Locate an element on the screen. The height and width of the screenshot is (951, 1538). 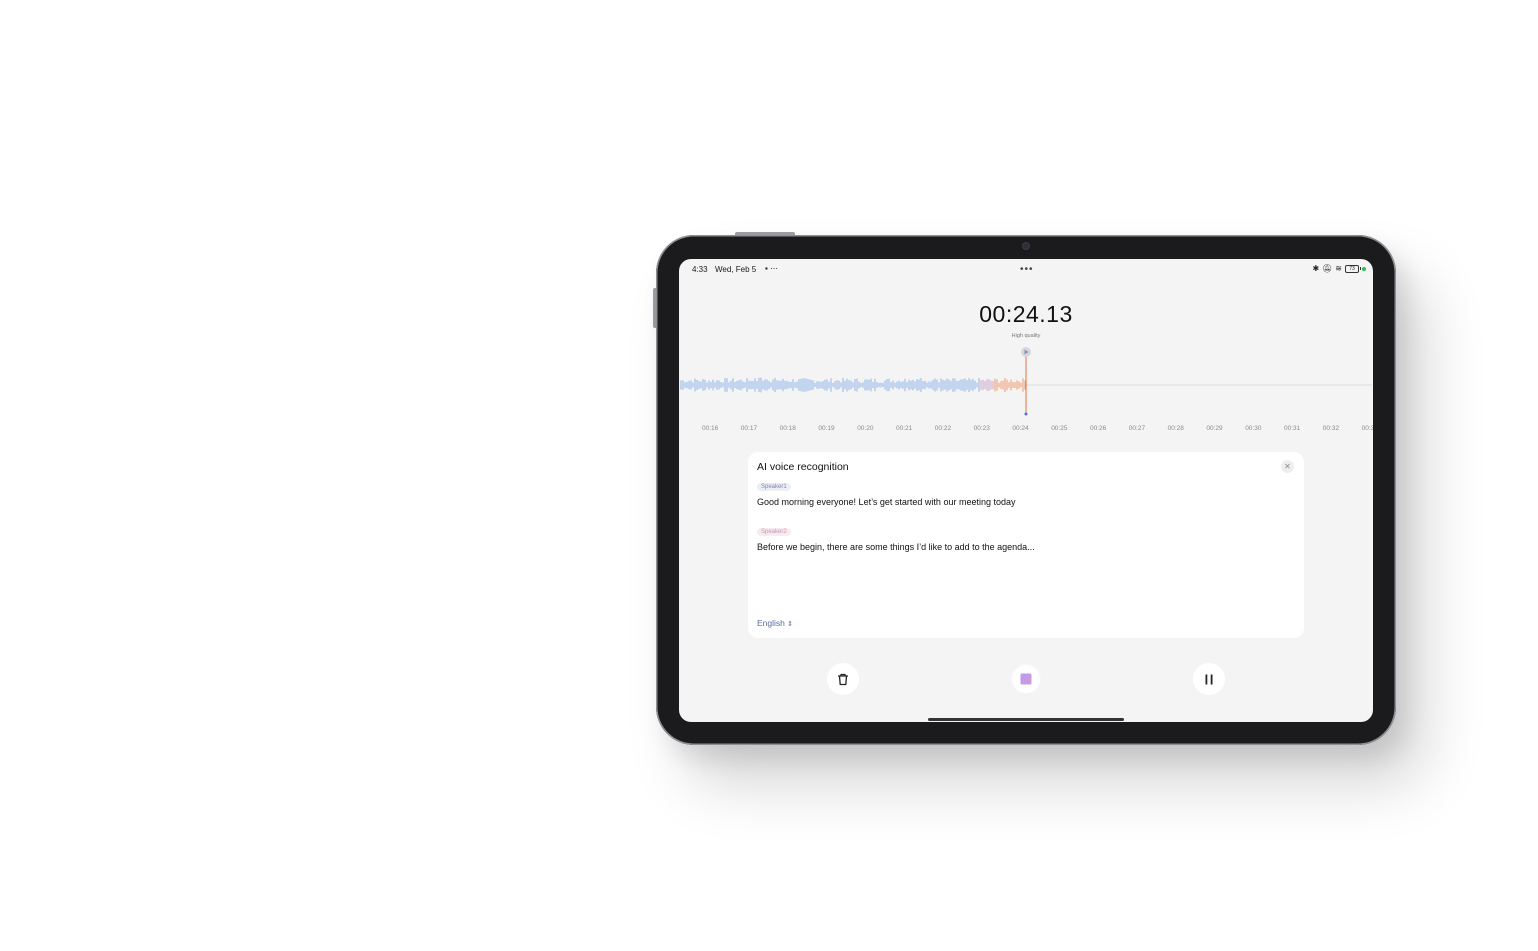
timeline-tick-label: 00:23 is located at coordinates (982, 428).